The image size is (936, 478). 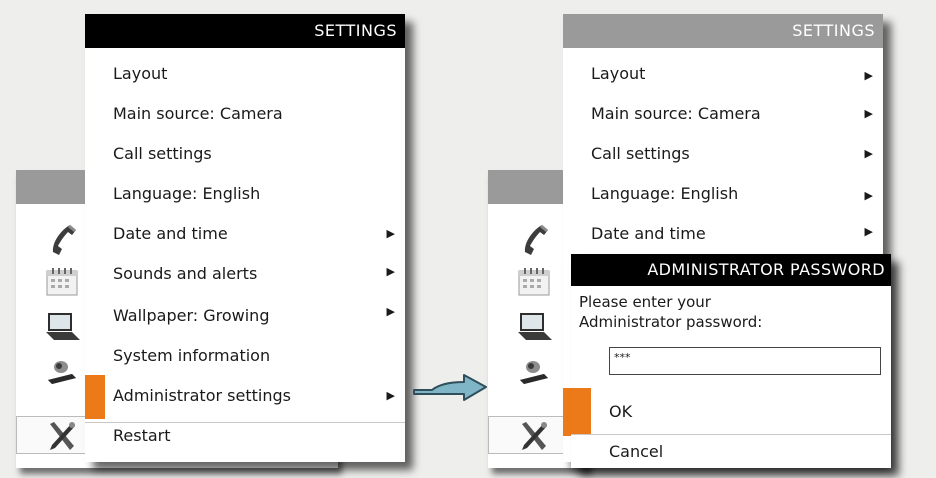 What do you see at coordinates (620, 412) in the screenshot?
I see `ok-button: OK` at bounding box center [620, 412].